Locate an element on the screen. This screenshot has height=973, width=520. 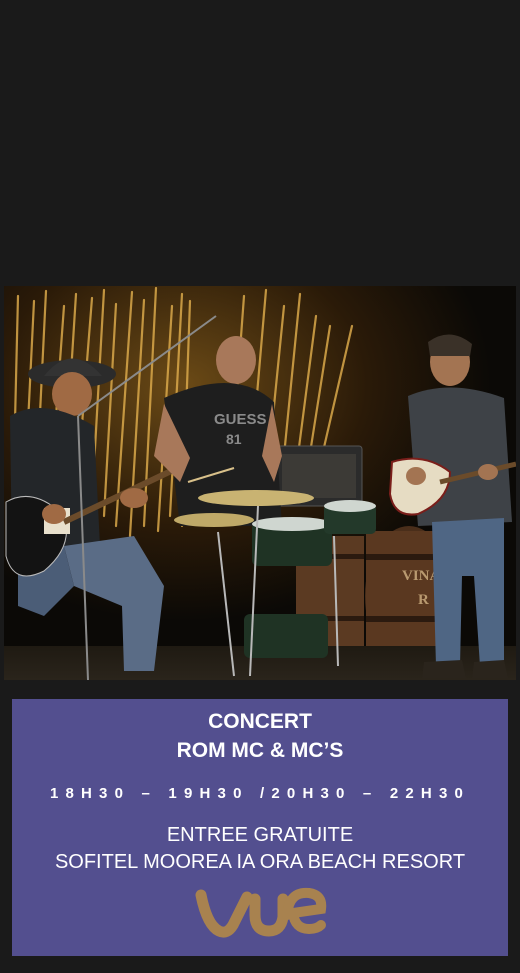
concert-title: CONCERT is located at coordinates (260, 721).